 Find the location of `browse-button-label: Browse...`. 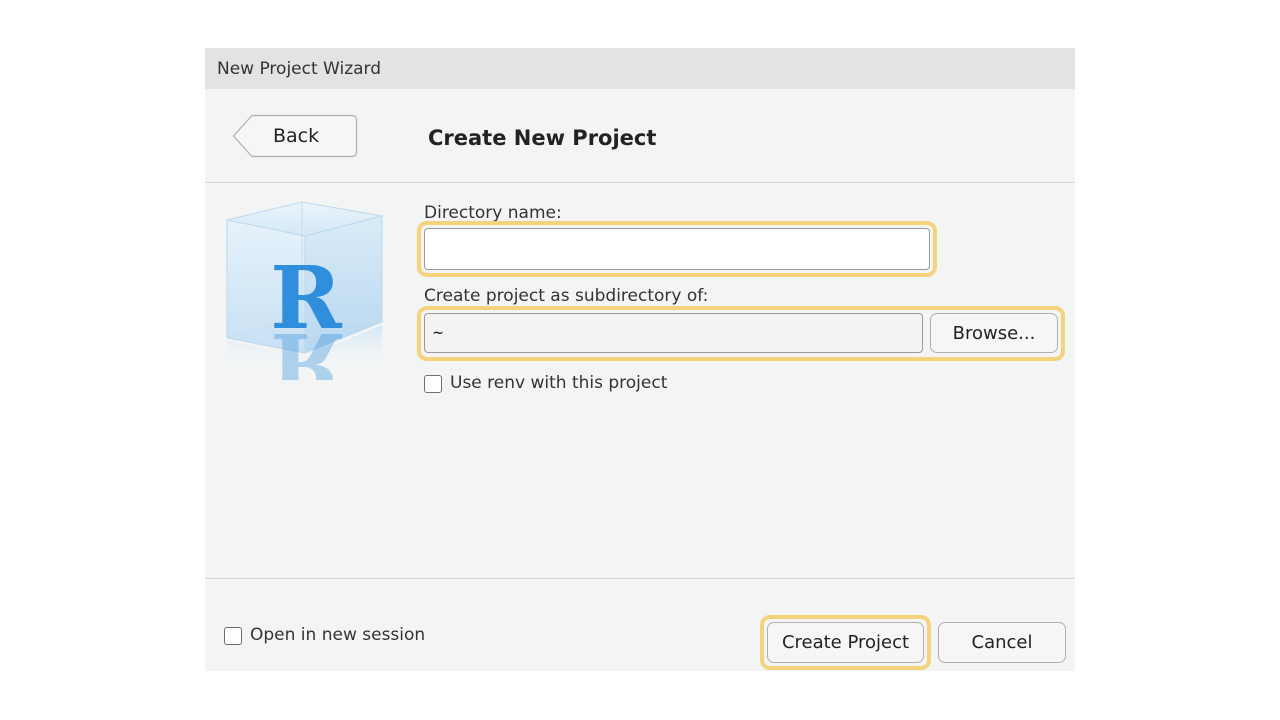

browse-button-label: Browse... is located at coordinates (994, 333).